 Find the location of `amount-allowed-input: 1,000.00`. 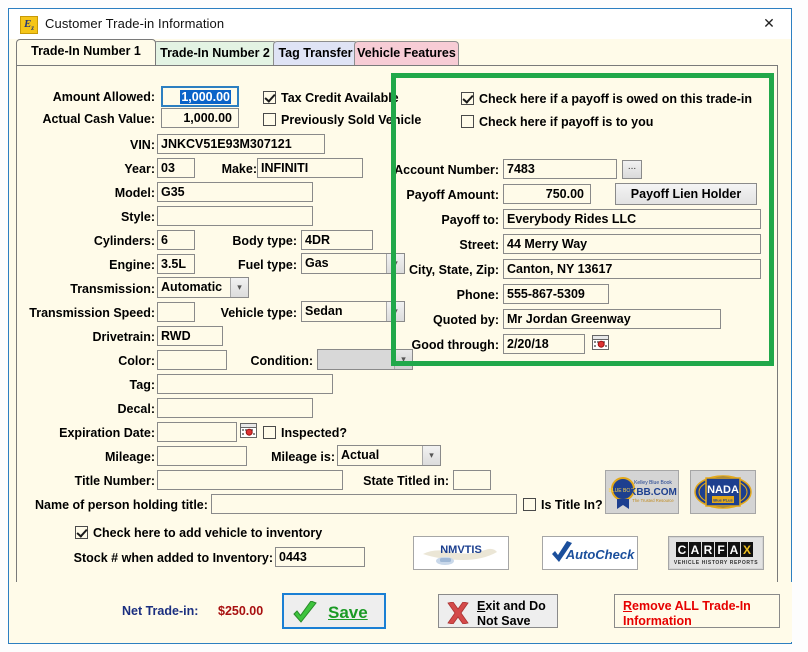

amount-allowed-input: 1,000.00 is located at coordinates (200, 96).